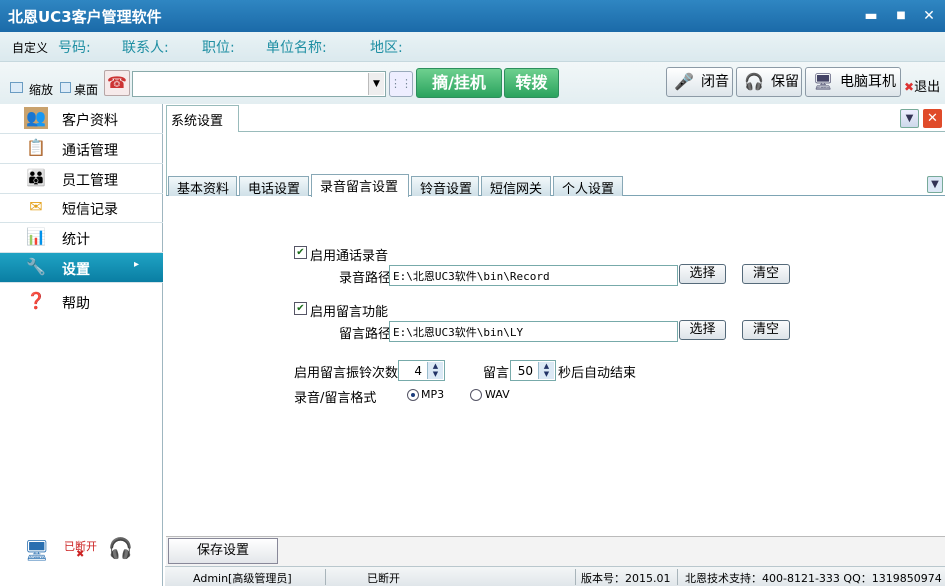  Describe the element at coordinates (472, 16) in the screenshot. I see `title-bar: 北恩UC3客户管理软件 ▬ ■ ✕` at that location.